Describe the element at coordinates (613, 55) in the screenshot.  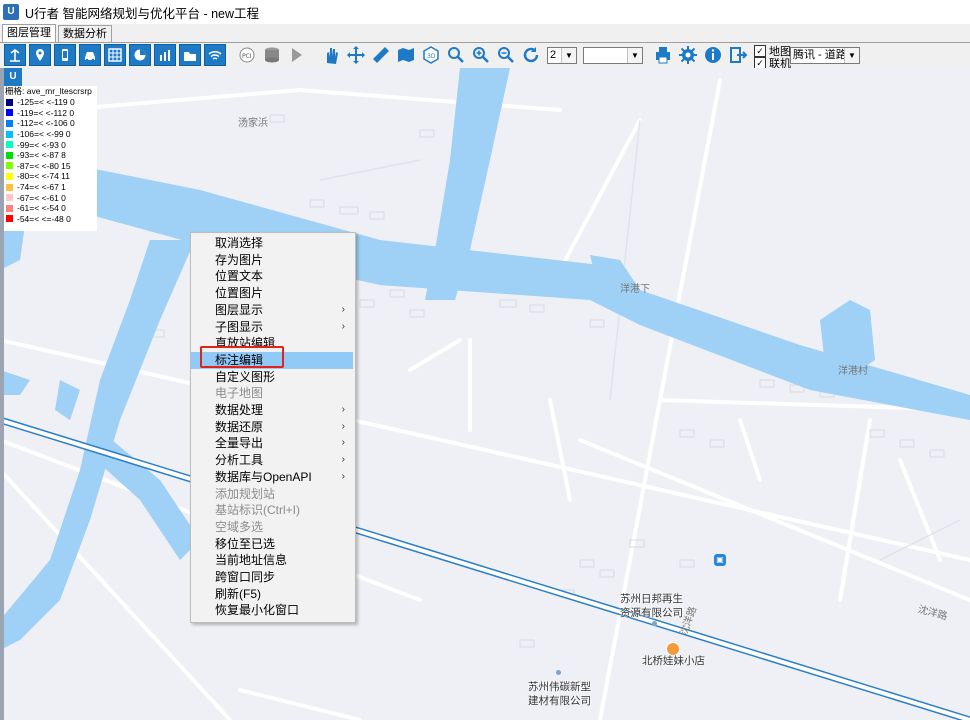
I see `value-select: ▼` at that location.